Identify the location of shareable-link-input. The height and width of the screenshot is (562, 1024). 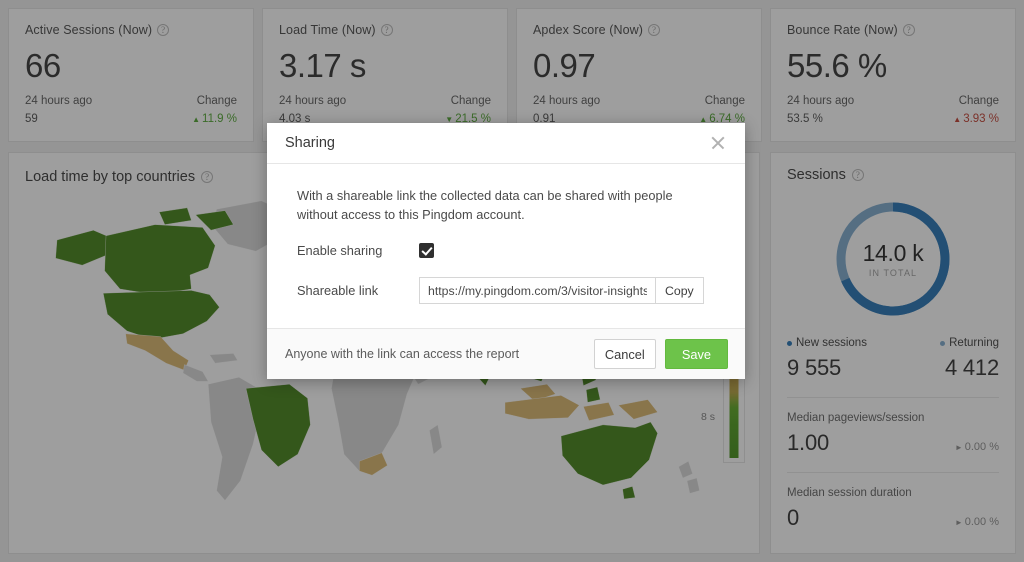
(537, 290).